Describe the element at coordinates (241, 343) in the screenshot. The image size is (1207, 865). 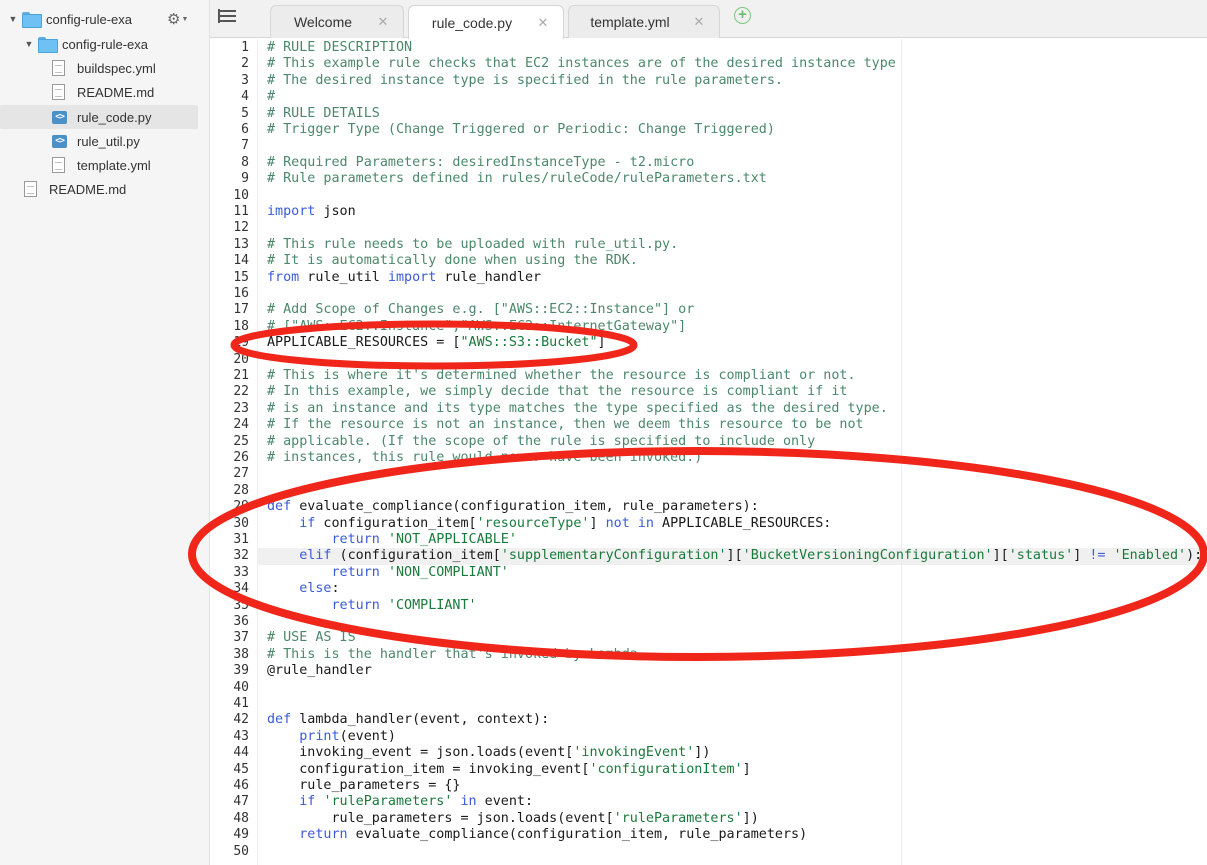
I see `line-number: 19` at that location.